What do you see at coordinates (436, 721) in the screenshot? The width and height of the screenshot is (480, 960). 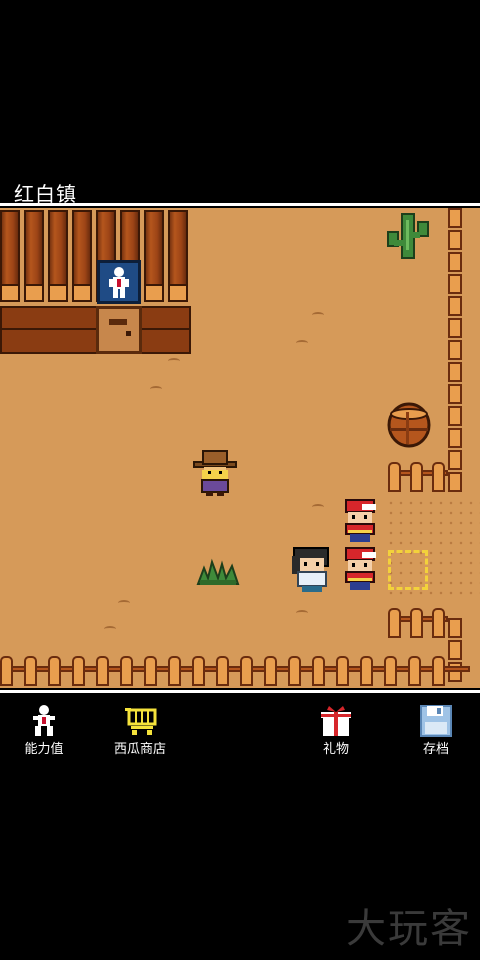 I see `floppy-disk-icon` at bounding box center [436, 721].